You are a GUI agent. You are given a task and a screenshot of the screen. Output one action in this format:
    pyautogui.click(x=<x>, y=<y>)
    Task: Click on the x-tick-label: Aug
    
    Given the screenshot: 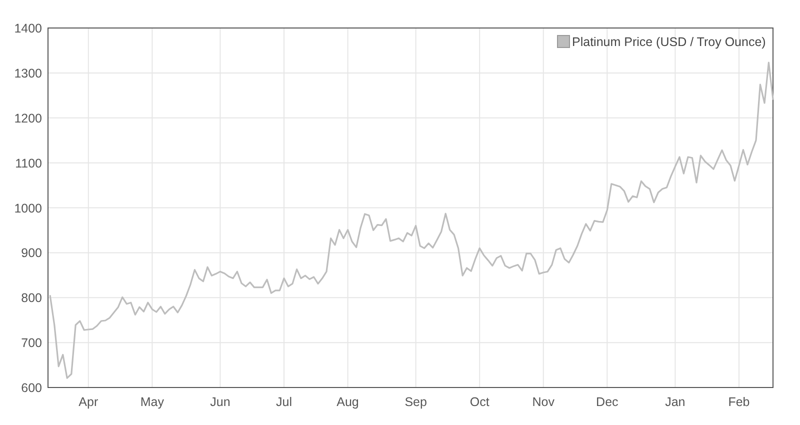 What is the action you would take?
    pyautogui.click(x=347, y=402)
    